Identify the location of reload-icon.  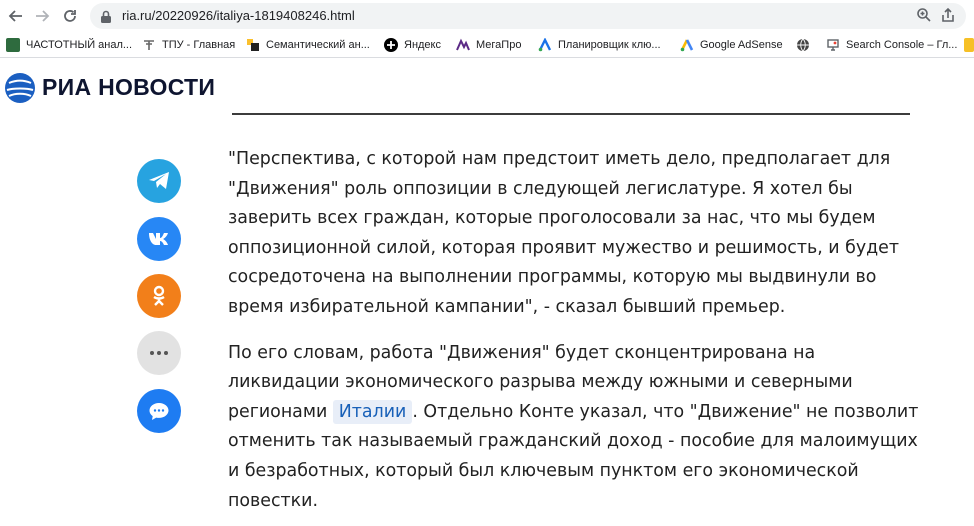
(70, 16).